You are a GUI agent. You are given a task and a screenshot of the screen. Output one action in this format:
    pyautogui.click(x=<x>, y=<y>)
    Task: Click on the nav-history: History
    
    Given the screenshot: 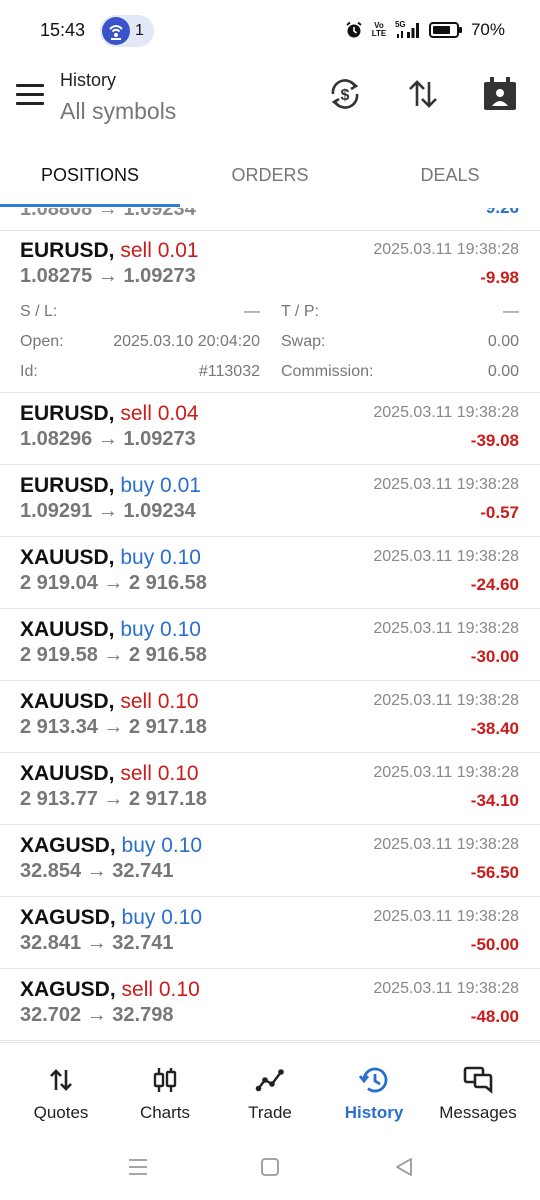 What is the action you would take?
    pyautogui.click(x=374, y=1089)
    